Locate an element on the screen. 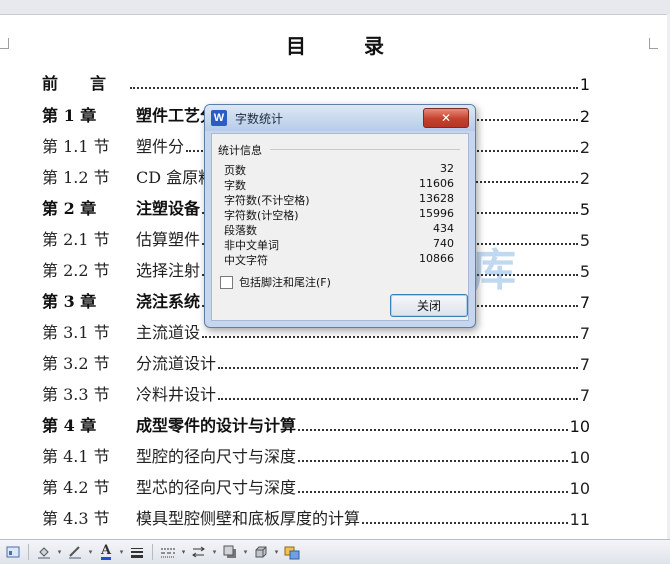 The width and height of the screenshot is (670, 564). 3d-style-icon is located at coordinates (261, 552).